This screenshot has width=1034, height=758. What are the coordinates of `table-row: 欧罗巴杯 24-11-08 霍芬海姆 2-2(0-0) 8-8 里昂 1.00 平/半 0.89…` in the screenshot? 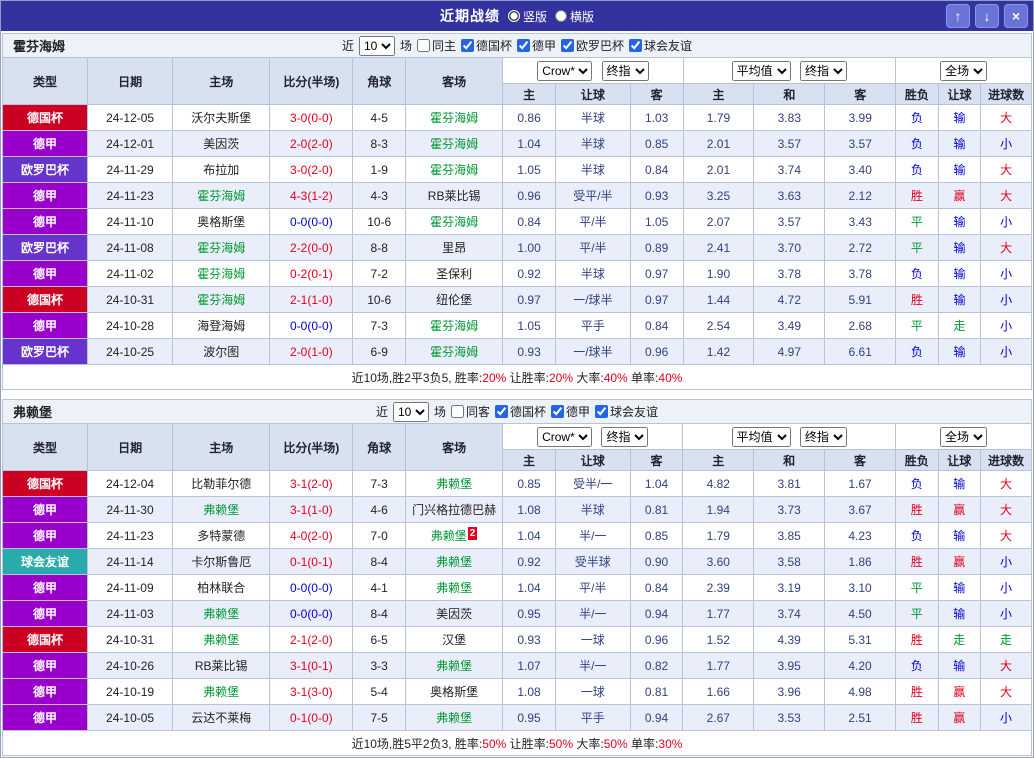 It's located at (516, 247).